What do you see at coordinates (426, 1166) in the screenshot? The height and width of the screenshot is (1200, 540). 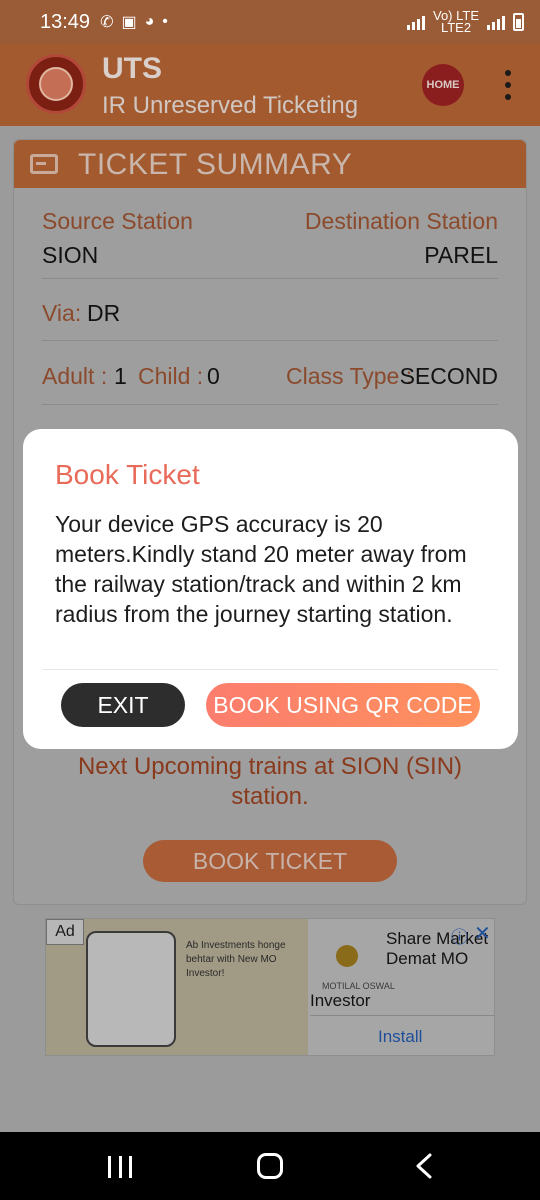 I see `back-icon` at bounding box center [426, 1166].